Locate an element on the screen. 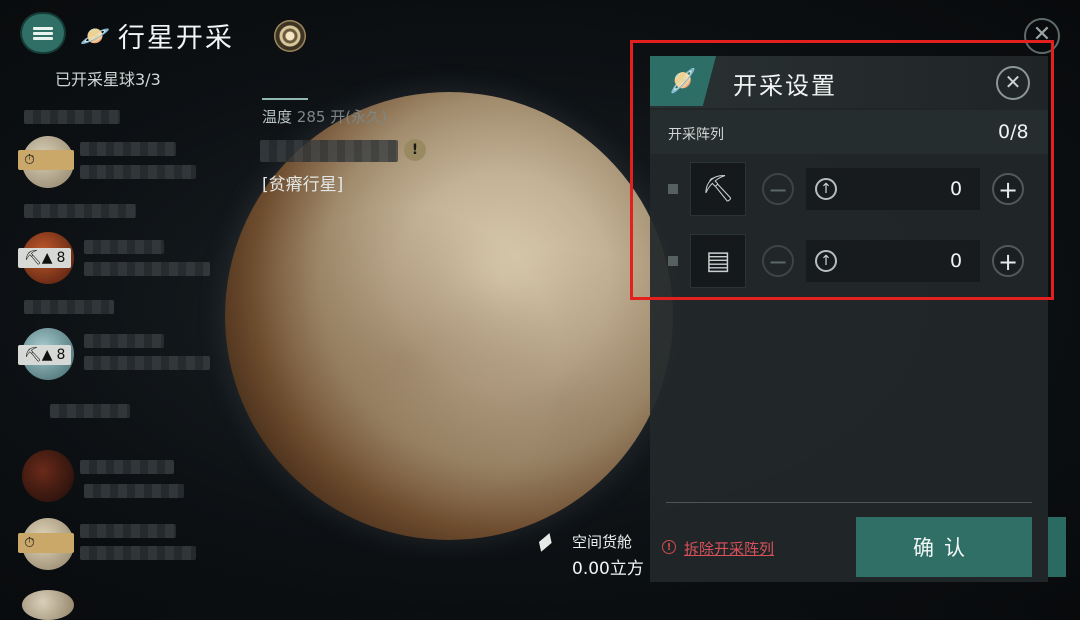 The height and width of the screenshot is (620, 1080). divider is located at coordinates (849, 502).